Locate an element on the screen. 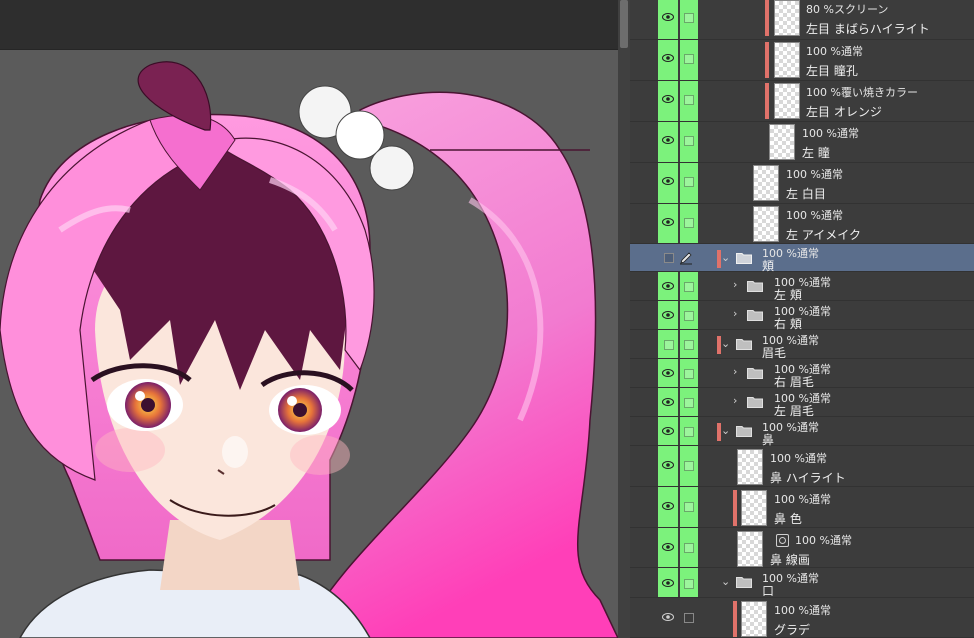 The height and width of the screenshot is (638, 974). layer-name: 左目 オレンジ is located at coordinates (844, 111).